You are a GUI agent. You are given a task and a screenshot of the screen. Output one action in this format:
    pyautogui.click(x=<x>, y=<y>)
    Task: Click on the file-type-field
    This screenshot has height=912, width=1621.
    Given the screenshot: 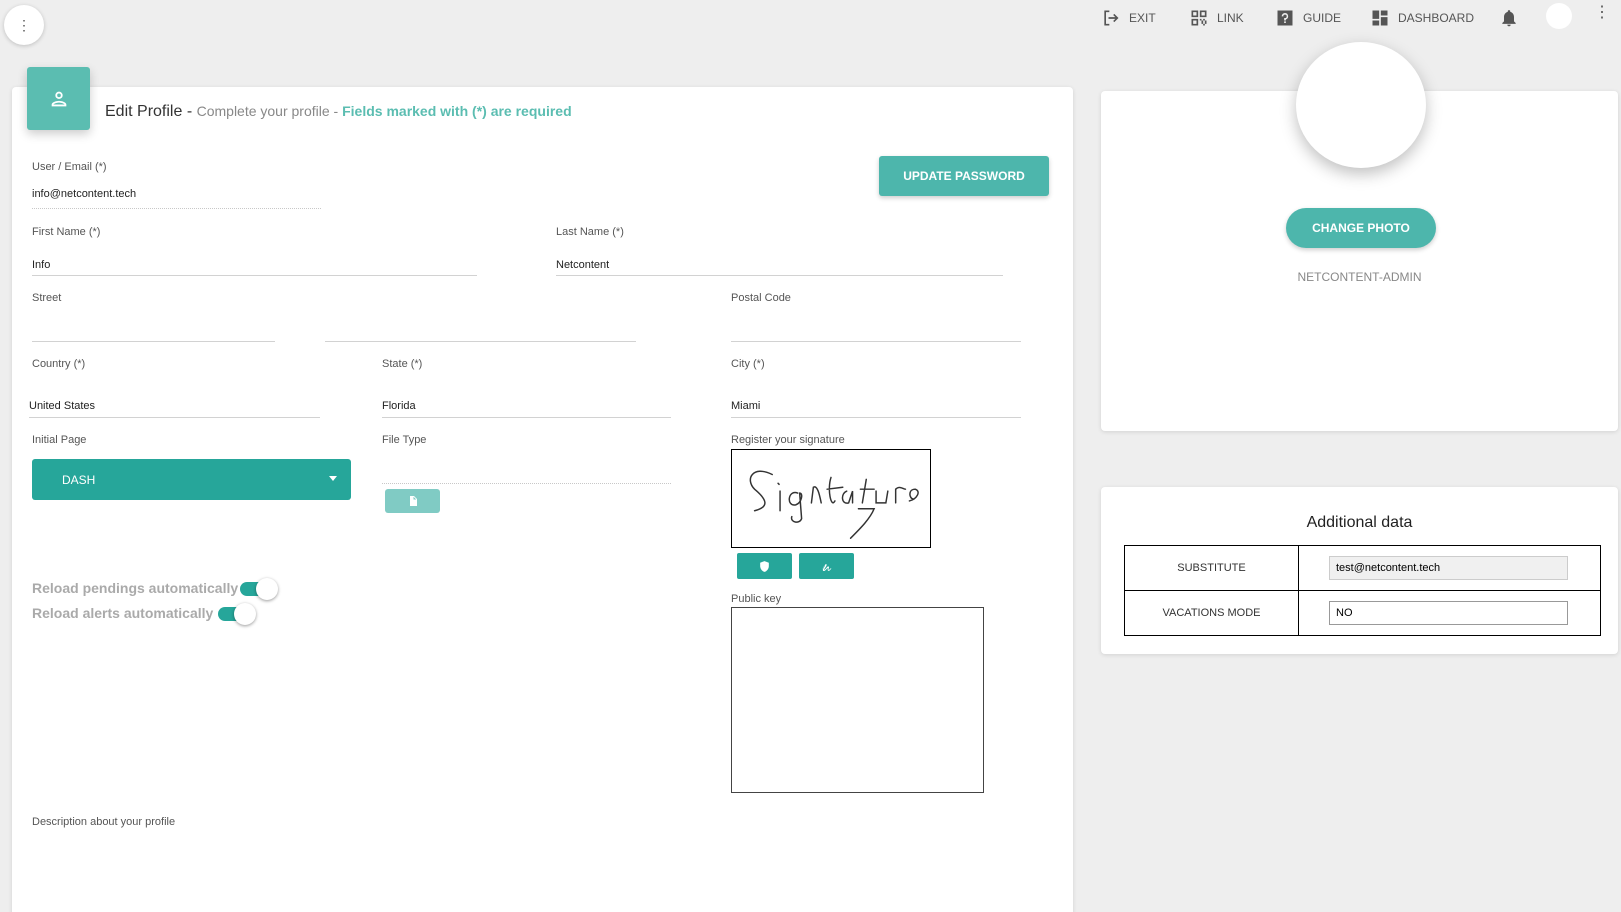 What is the action you would take?
    pyautogui.click(x=526, y=483)
    